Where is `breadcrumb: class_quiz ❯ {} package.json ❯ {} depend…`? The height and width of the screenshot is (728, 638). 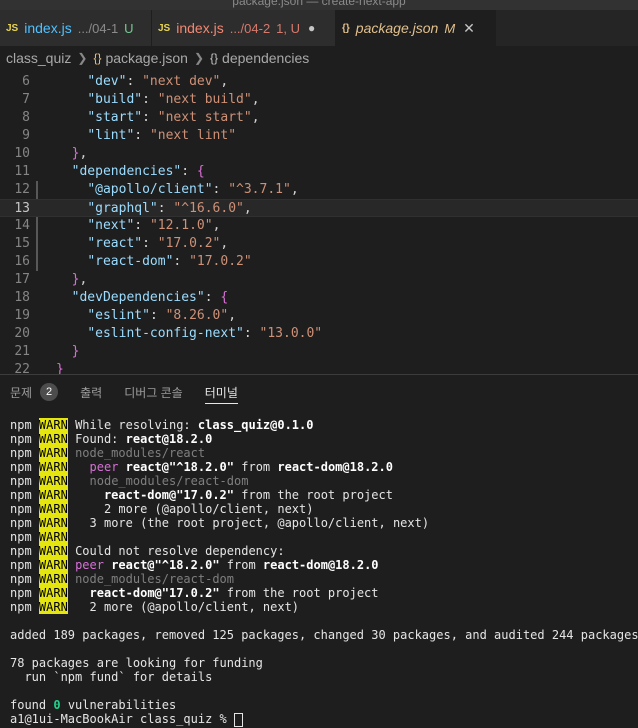
breadcrumb: class_quiz ❯ {} package.json ❯ {} depend… is located at coordinates (319, 58).